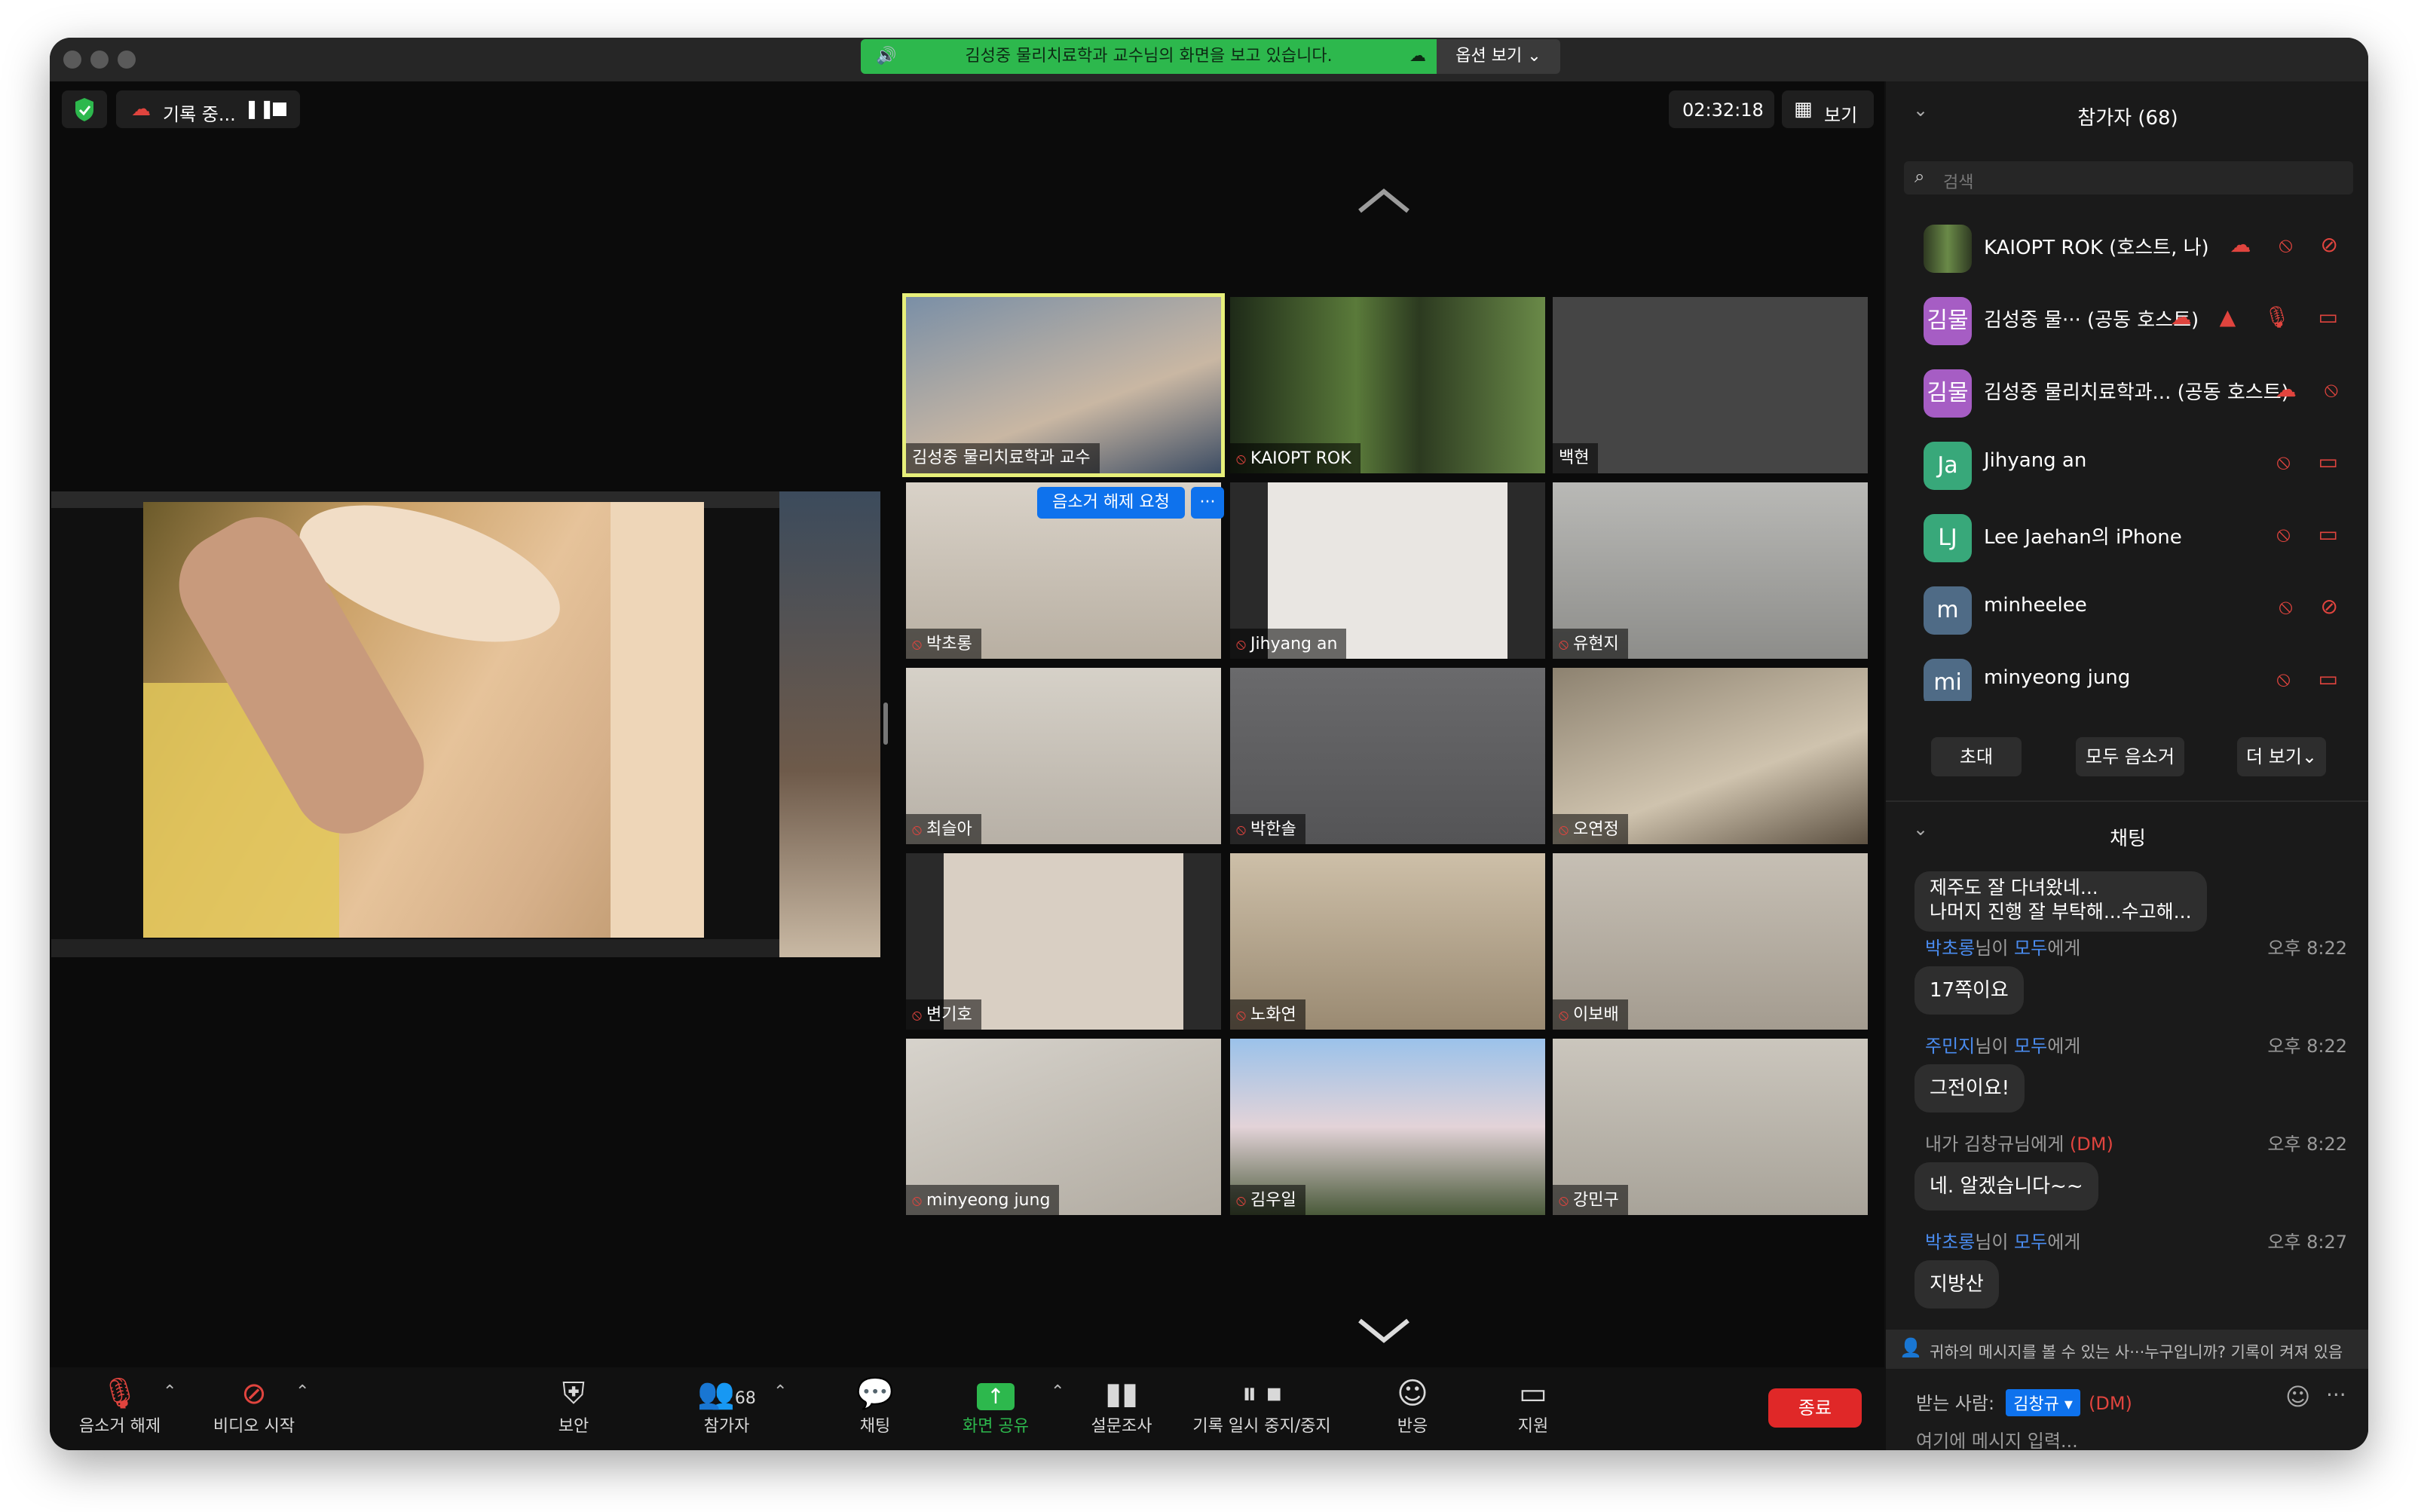 The width and height of the screenshot is (2418, 1512). Describe the element at coordinates (120, 1409) in the screenshot. I see `unmute-button: 🎙 음소거 해제` at that location.